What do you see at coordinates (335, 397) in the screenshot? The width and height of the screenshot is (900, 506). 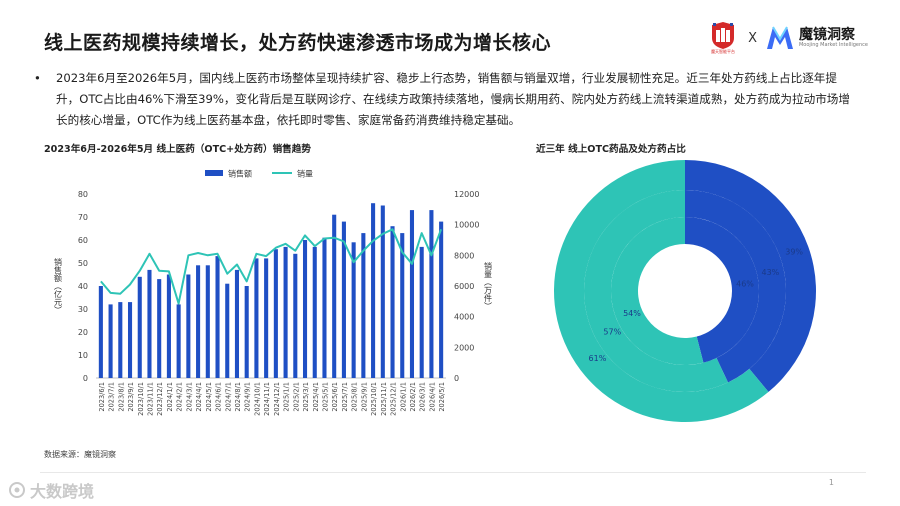 I see `x-tick-label: 2025/6/1` at bounding box center [335, 397].